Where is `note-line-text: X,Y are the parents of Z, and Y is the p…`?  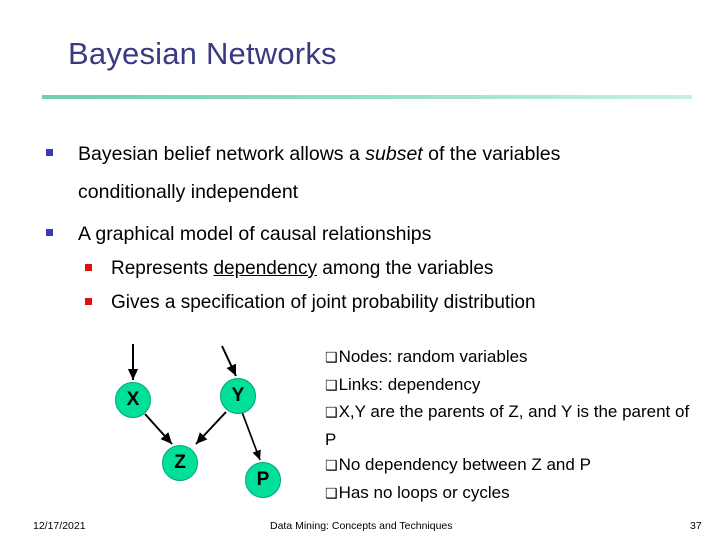 note-line-text: X,Y are the parents of Z, and Y is the p… is located at coordinates (507, 425).